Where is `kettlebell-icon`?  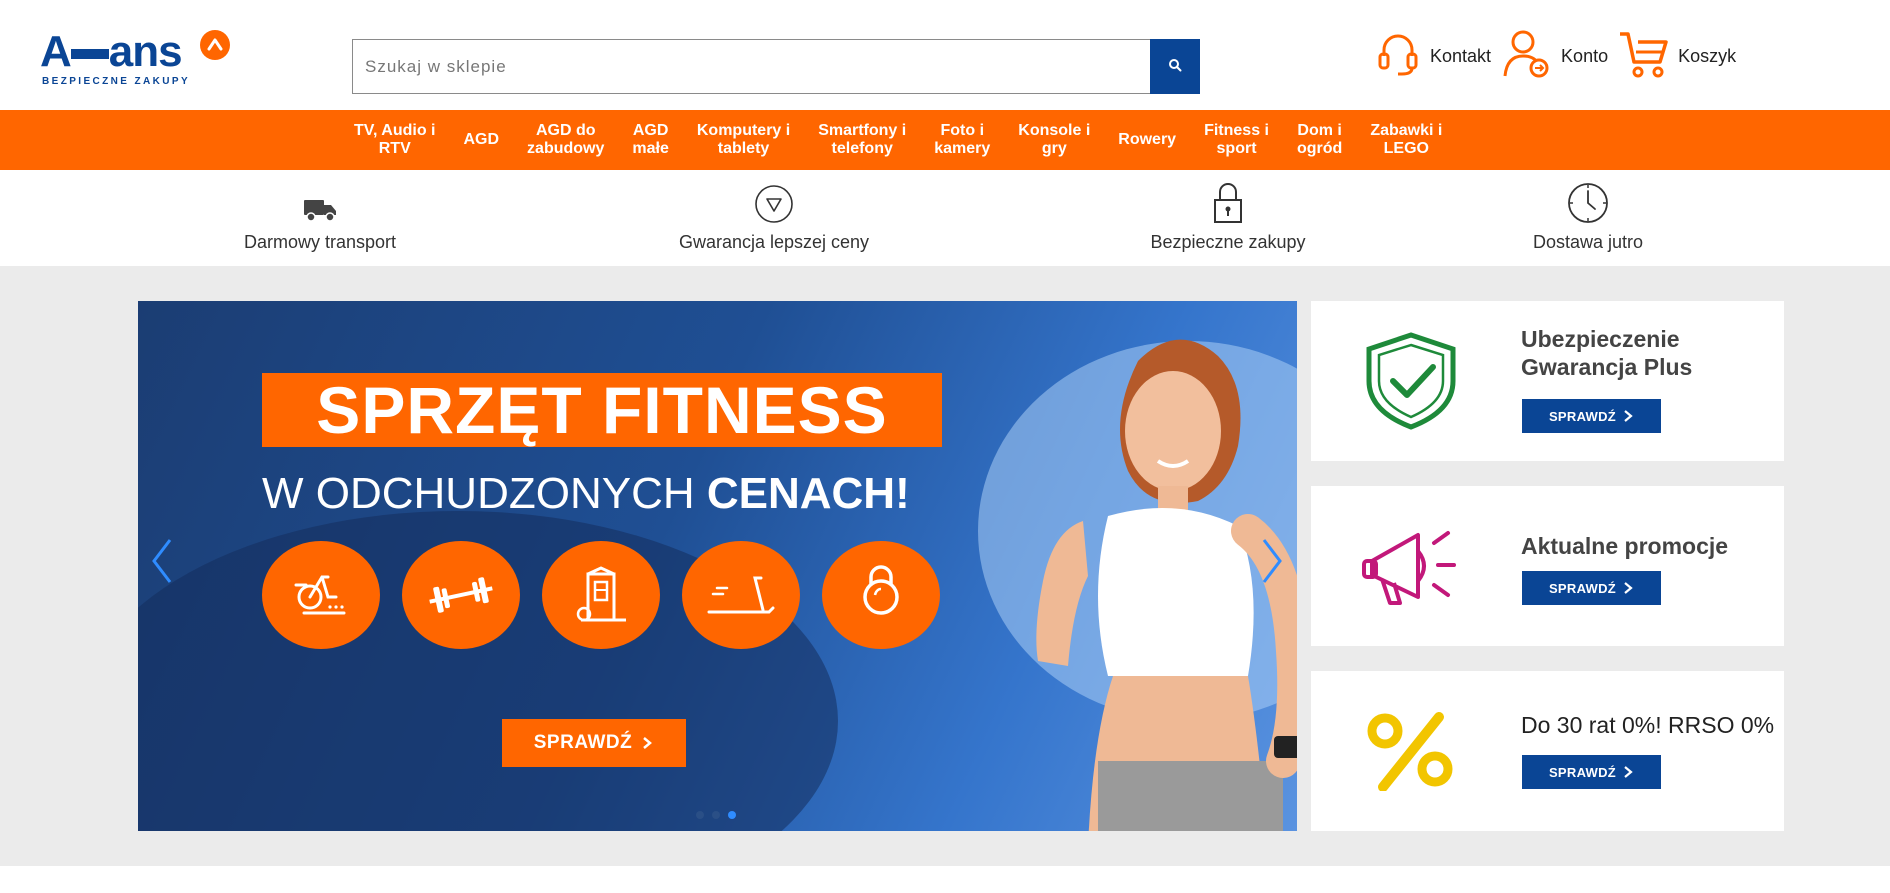
kettlebell-icon is located at coordinates (881, 595).